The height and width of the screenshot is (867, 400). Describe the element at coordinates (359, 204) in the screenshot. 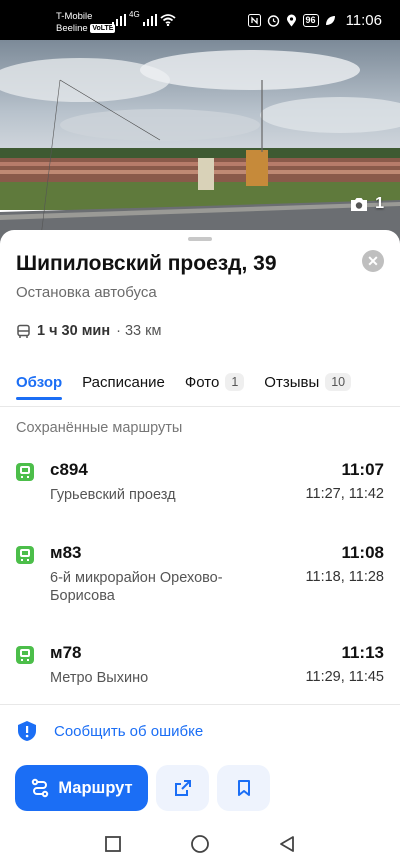

I see `camera-icon` at that location.